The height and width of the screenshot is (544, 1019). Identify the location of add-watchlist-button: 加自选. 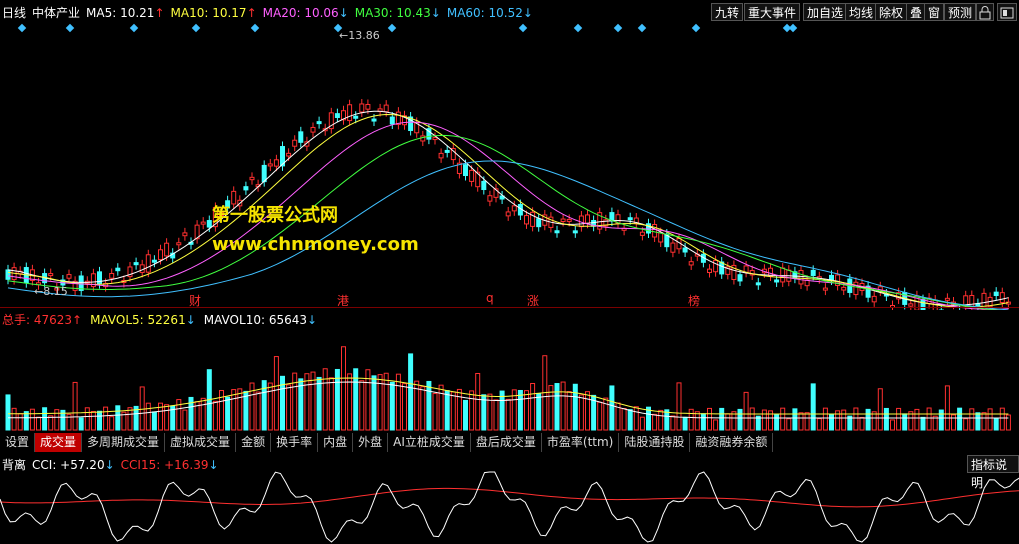
(825, 12).